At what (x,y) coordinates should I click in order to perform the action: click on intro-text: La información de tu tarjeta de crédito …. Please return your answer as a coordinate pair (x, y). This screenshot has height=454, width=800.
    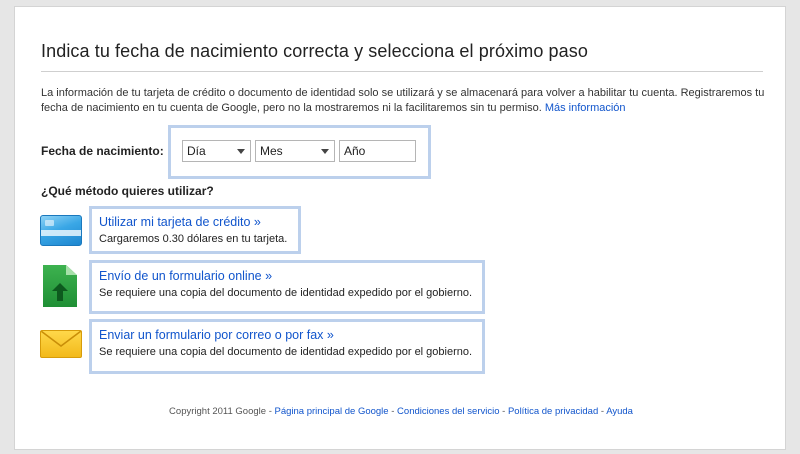
    Looking at the image, I should click on (403, 100).